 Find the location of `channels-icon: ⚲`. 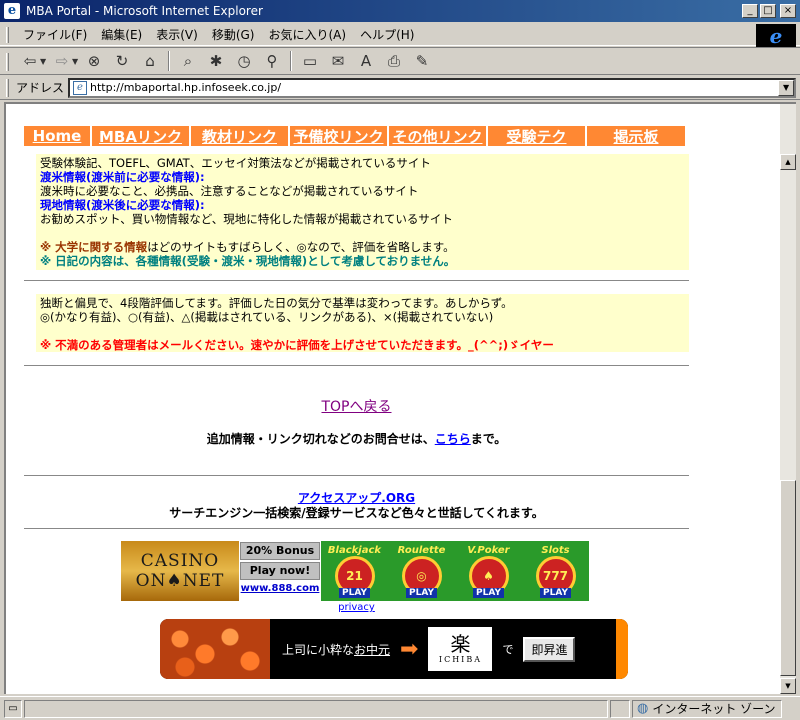

channels-icon: ⚲ is located at coordinates (272, 61).